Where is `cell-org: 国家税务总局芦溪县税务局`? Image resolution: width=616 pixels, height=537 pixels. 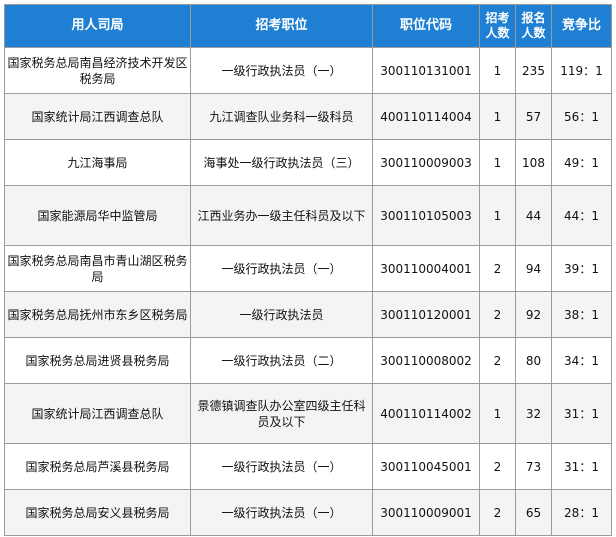
cell-org: 国家税务总局芦溪县税务局 is located at coordinates (97, 466).